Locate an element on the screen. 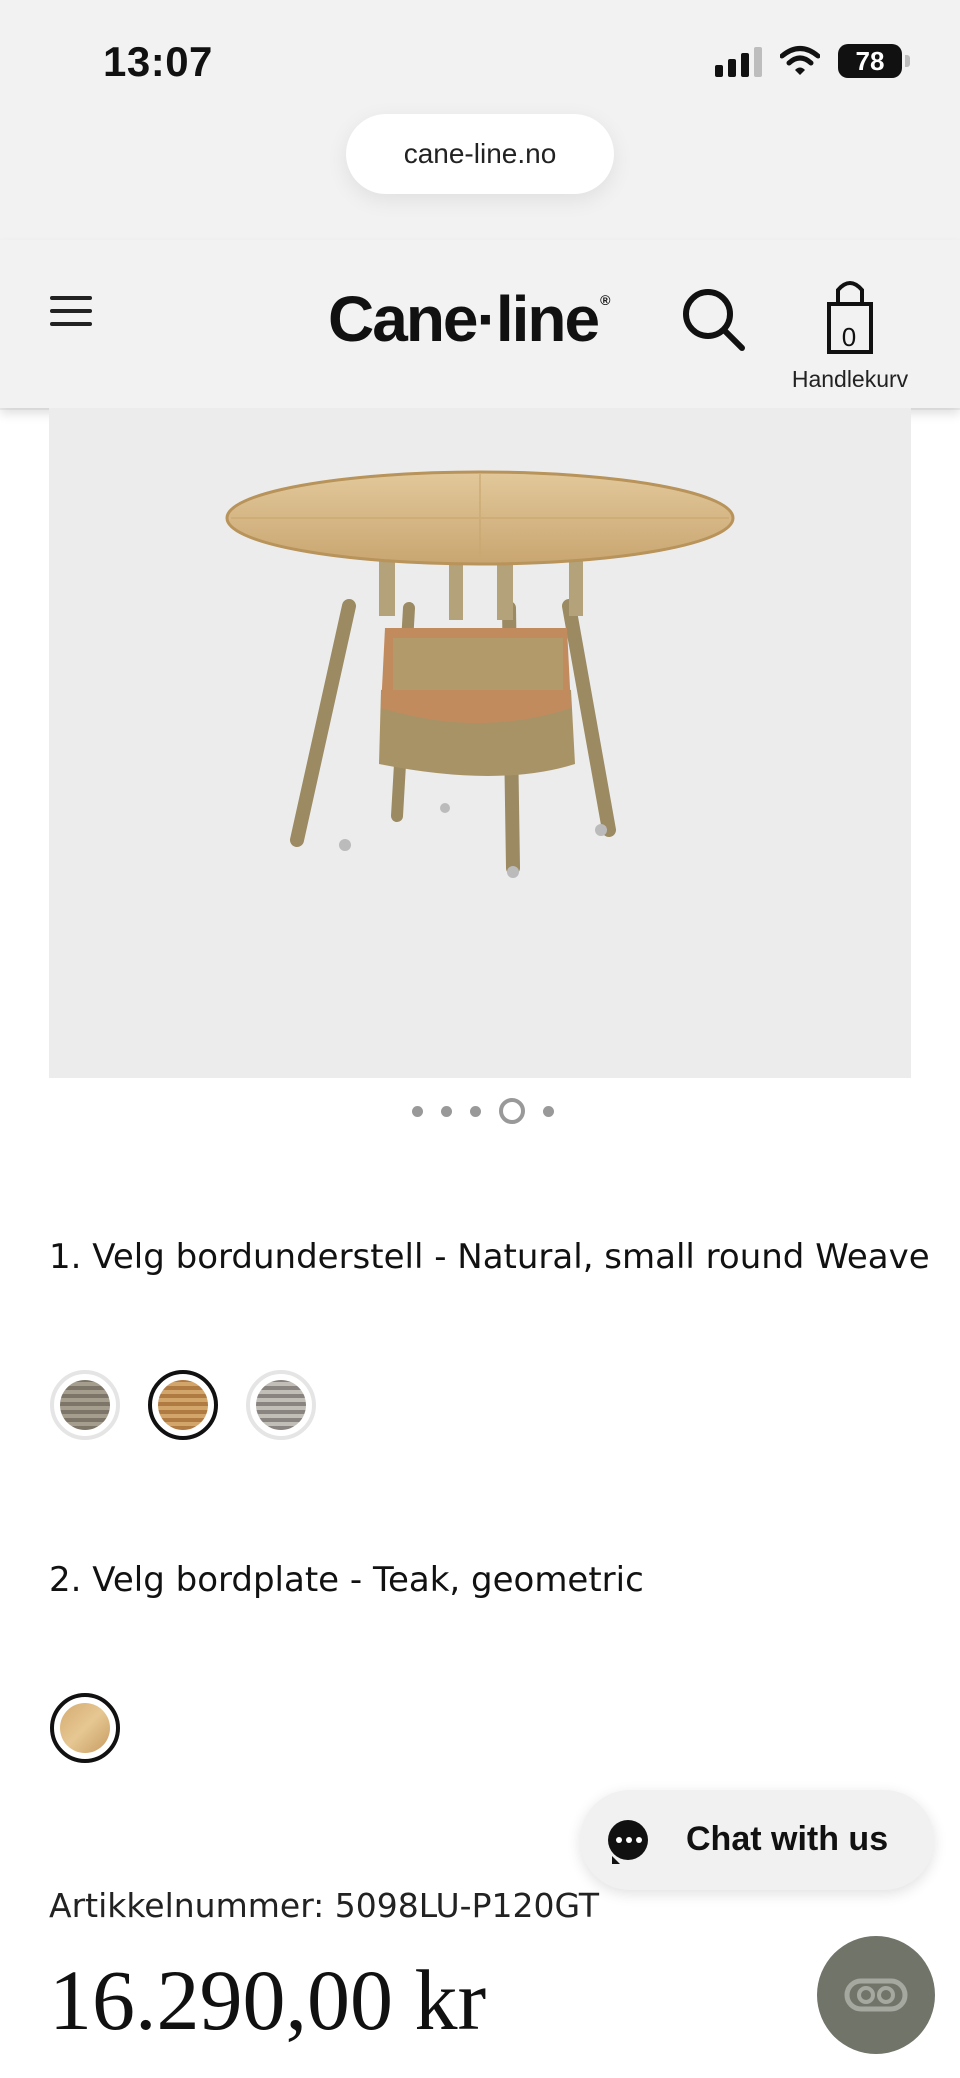  cart-button: 0 Handlekurv is located at coordinates (850, 328).